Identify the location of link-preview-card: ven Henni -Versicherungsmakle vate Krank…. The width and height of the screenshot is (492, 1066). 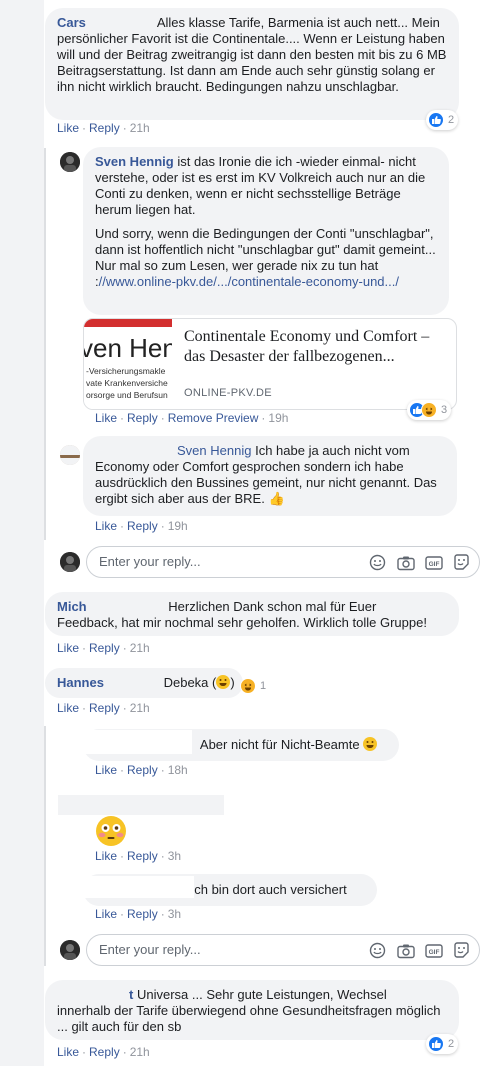
(270, 364).